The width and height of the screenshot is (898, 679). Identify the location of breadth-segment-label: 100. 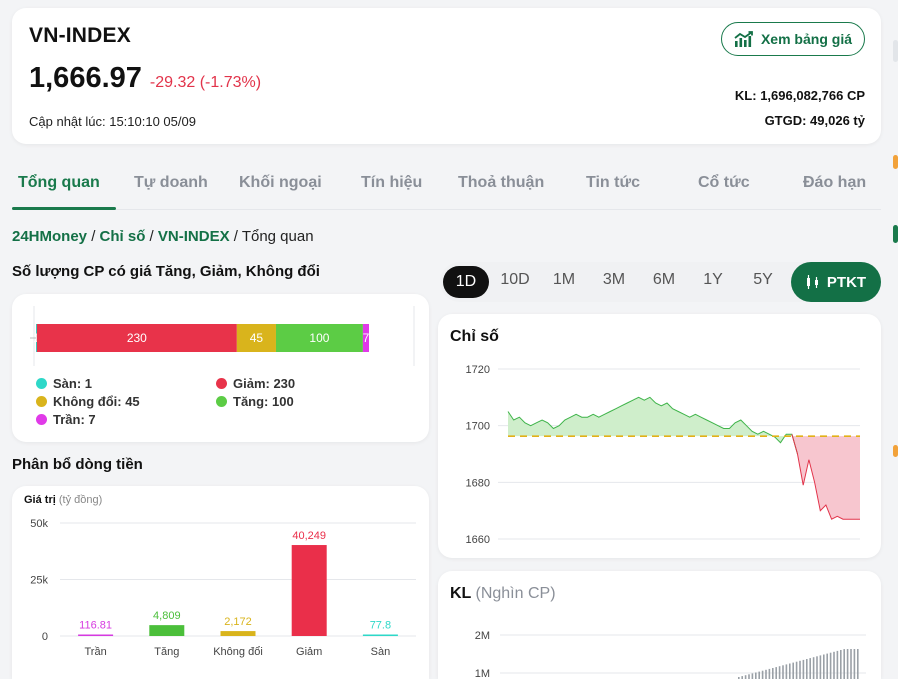
(319, 338).